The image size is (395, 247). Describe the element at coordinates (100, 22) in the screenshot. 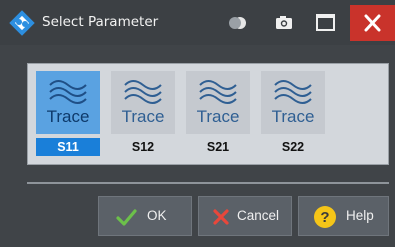

I see `dialog-title: Select Parameter` at that location.